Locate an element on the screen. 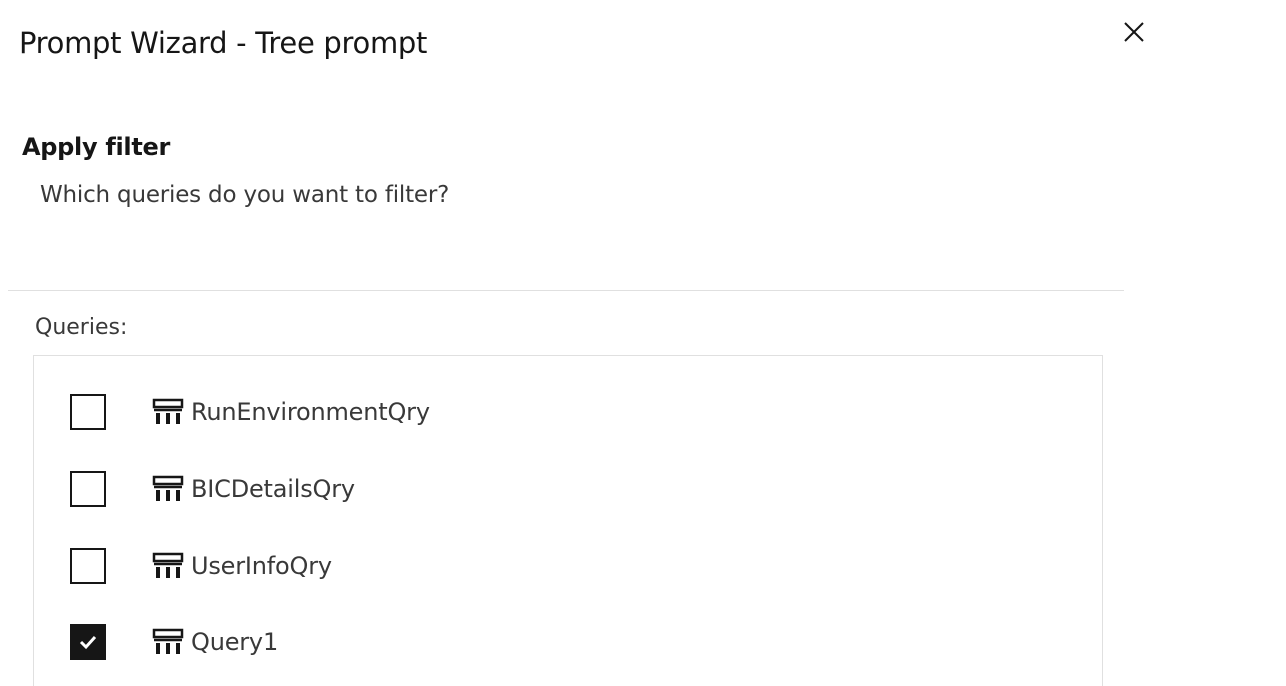  section-divider is located at coordinates (566, 290).